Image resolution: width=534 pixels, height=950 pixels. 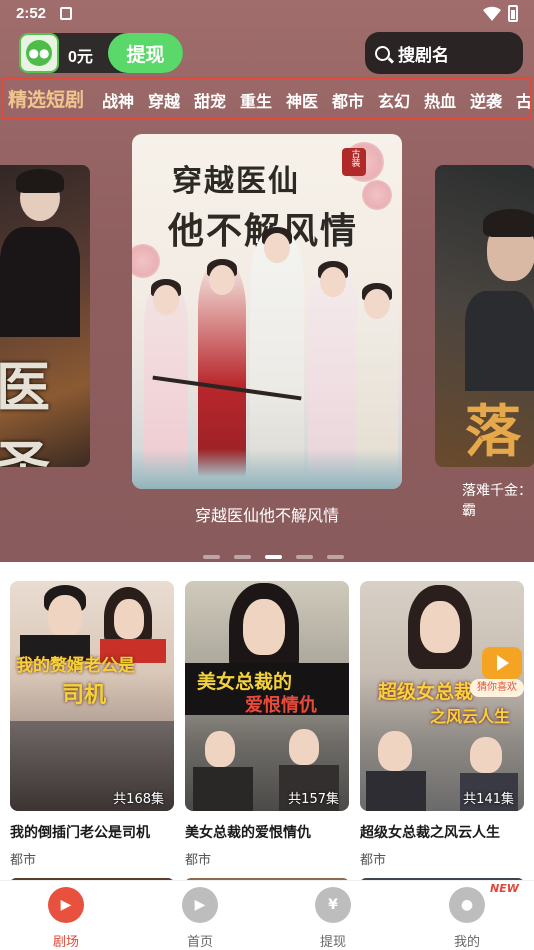 I want to click on notification-icon, so click(x=66, y=13).